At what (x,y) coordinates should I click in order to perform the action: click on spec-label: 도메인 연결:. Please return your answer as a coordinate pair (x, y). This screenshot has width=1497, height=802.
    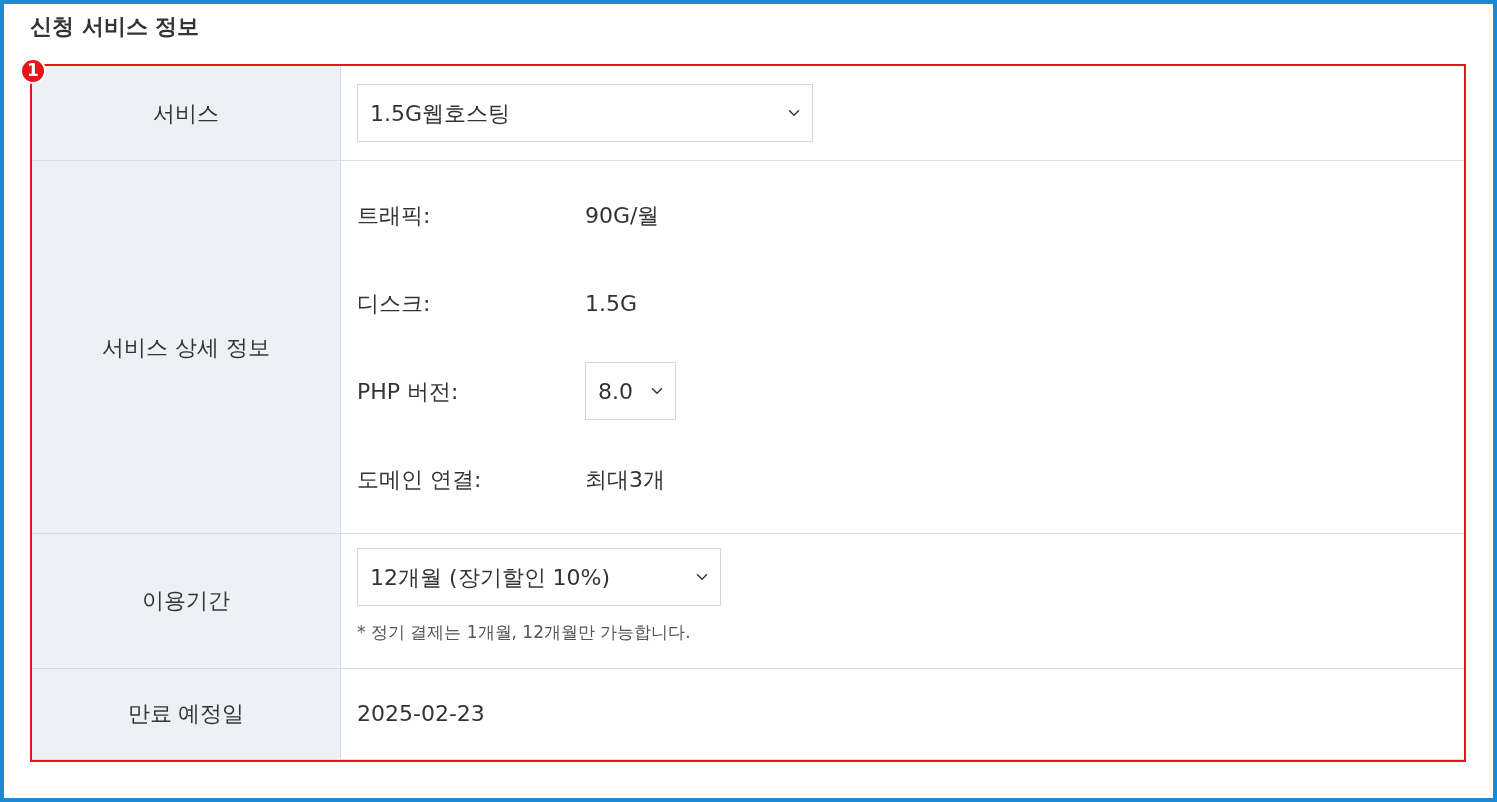
    Looking at the image, I should click on (420, 479).